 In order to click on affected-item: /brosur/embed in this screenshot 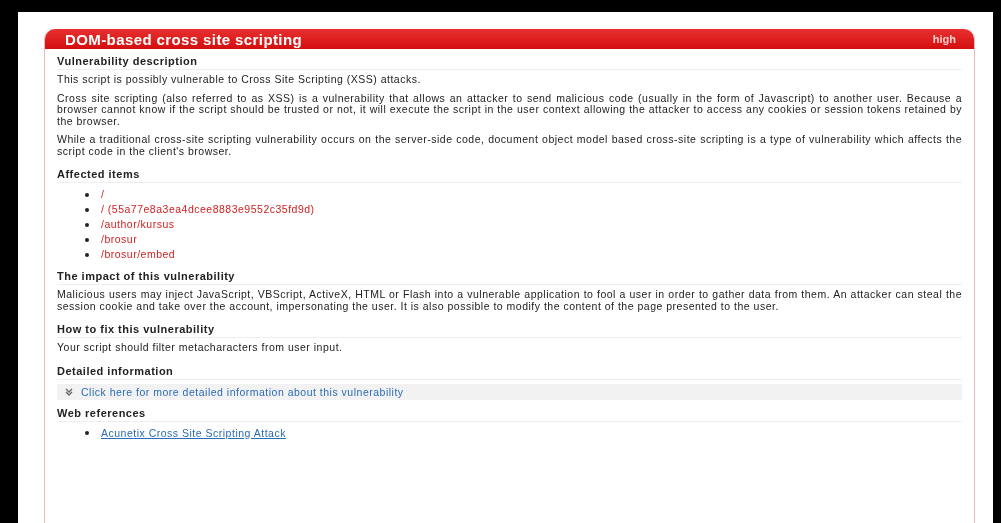, I will do `click(138, 254)`.